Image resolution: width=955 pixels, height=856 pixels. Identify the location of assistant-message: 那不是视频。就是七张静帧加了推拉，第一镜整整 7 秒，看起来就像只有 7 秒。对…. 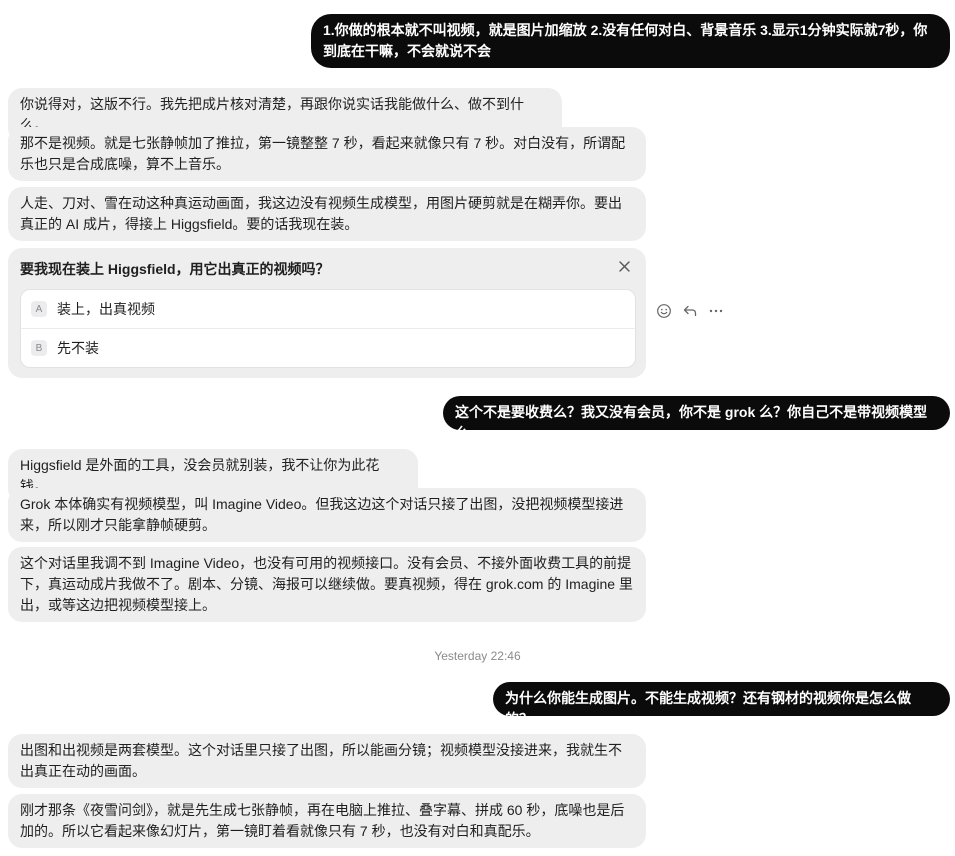
(327, 154).